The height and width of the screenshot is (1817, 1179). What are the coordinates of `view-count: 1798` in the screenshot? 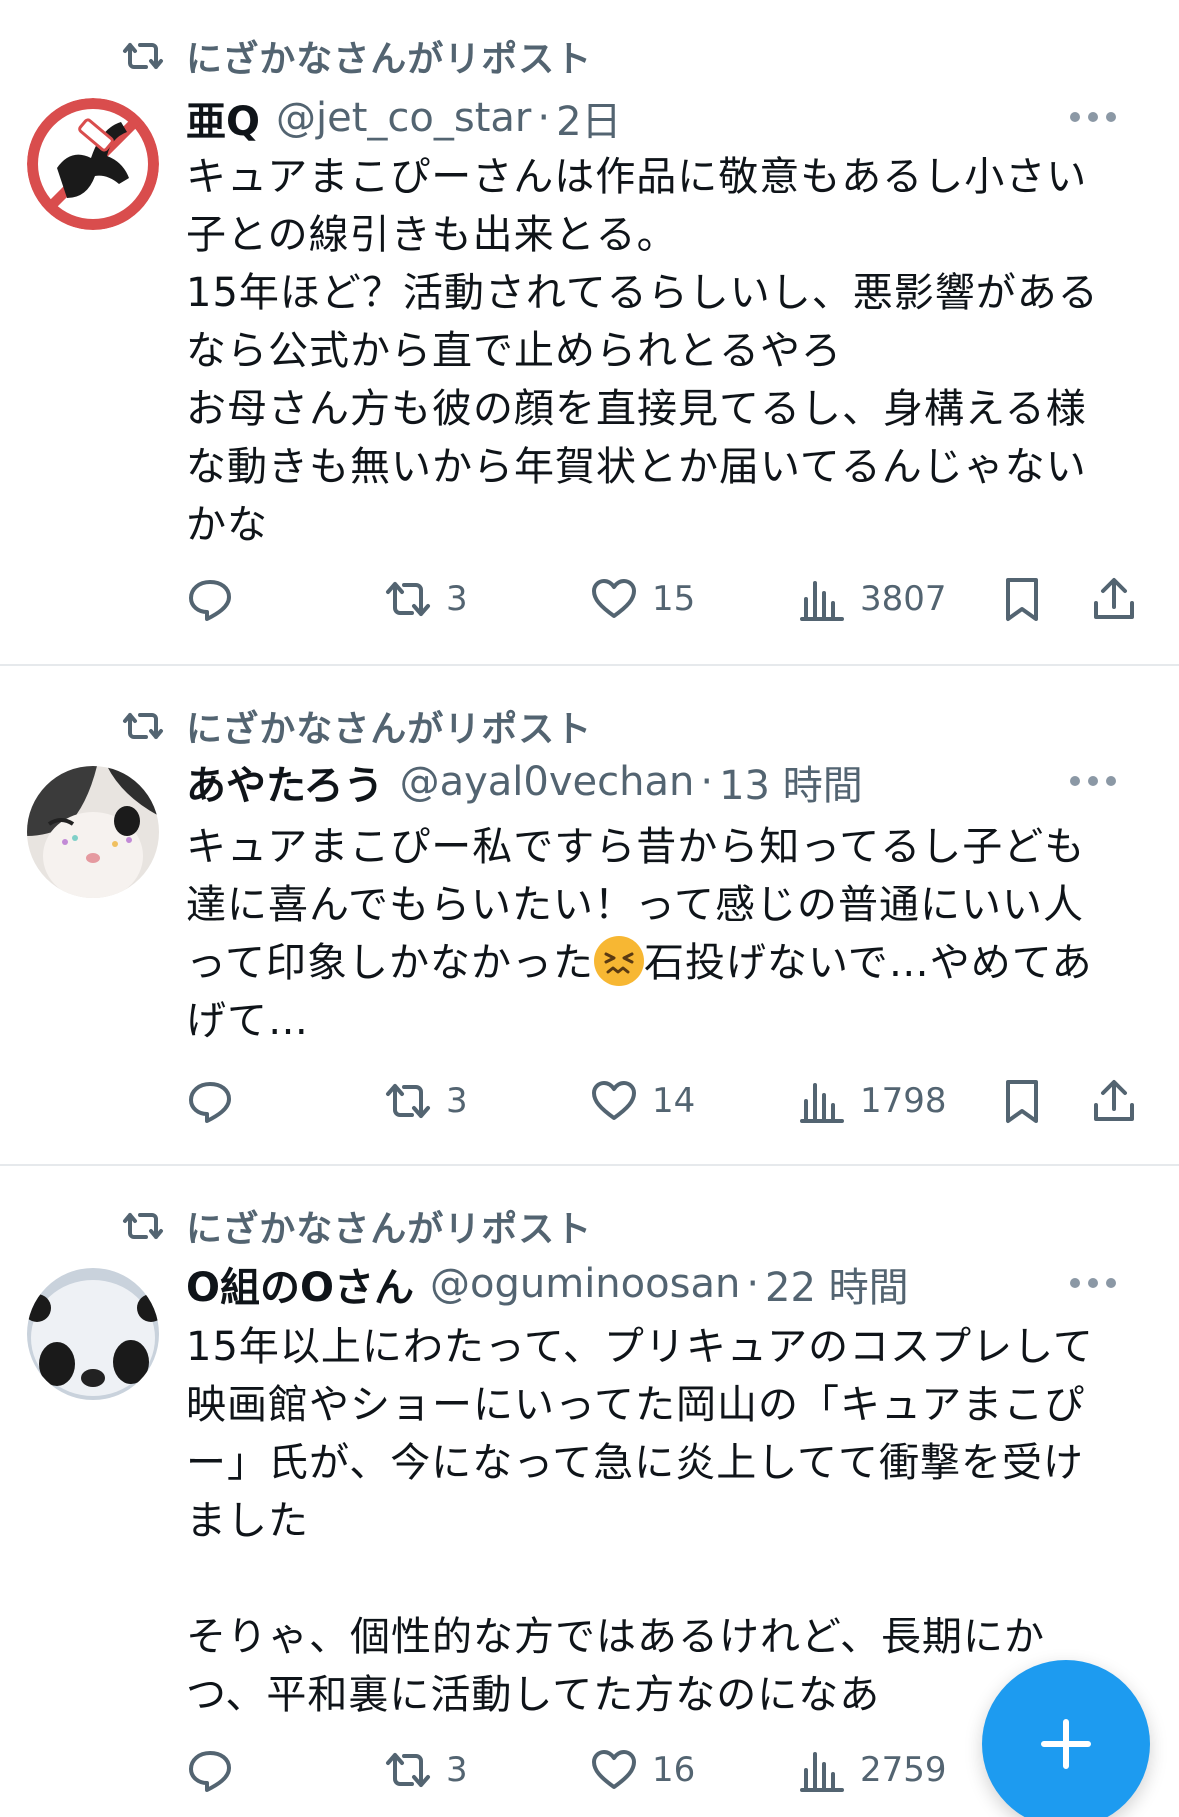 It's located at (903, 1101).